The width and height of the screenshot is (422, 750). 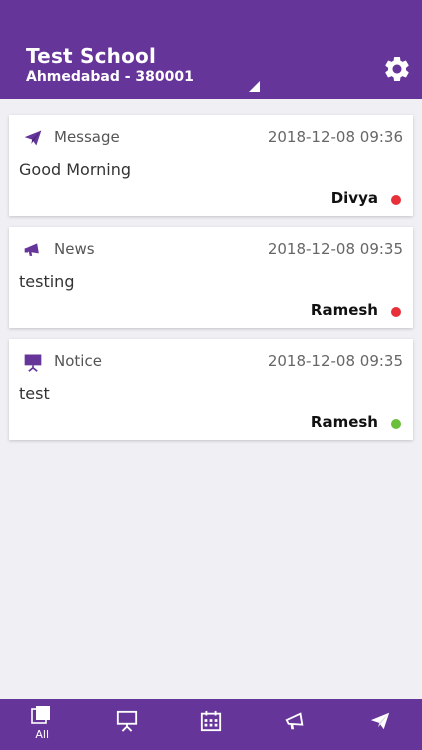 I want to click on tab-notice, so click(x=126, y=724).